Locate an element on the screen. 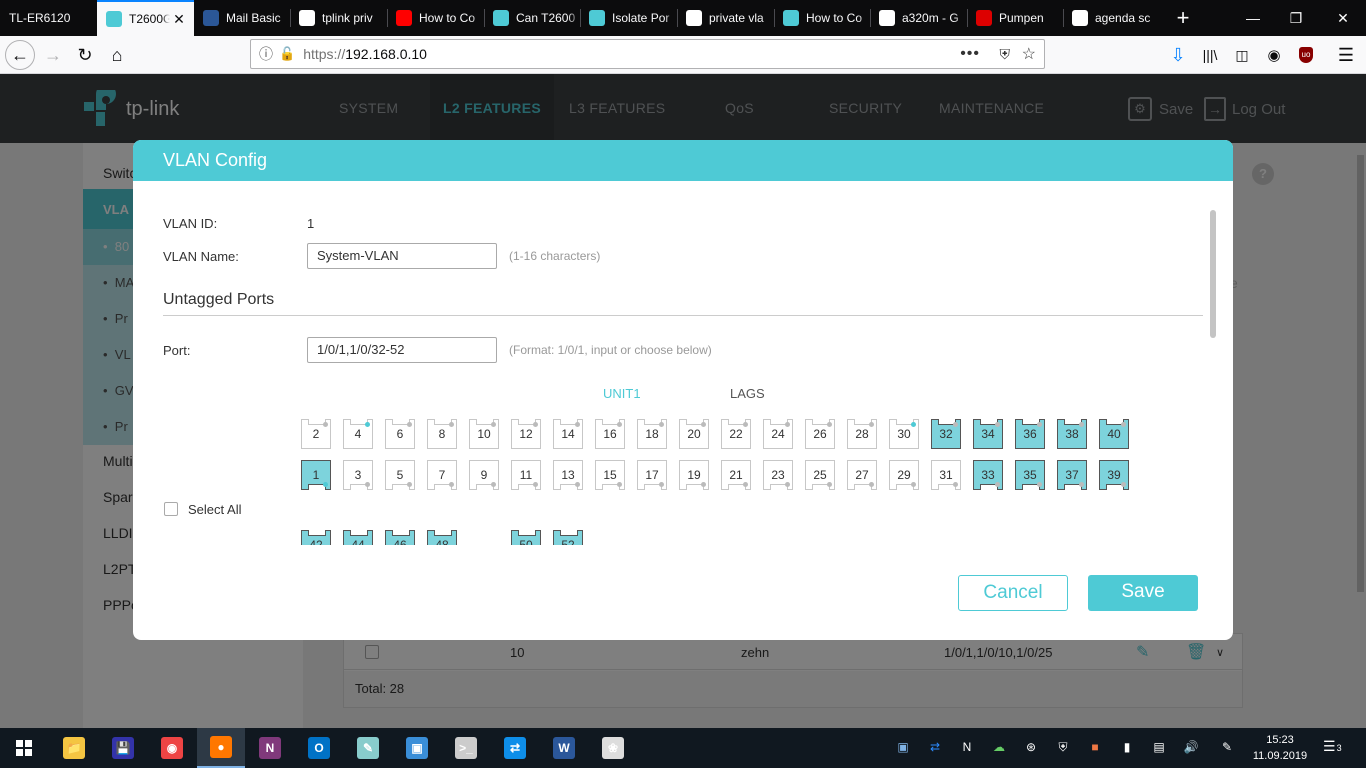 Image resolution: width=1366 pixels, height=768 pixels. file-explorer-icon: 📁 is located at coordinates (74, 748).